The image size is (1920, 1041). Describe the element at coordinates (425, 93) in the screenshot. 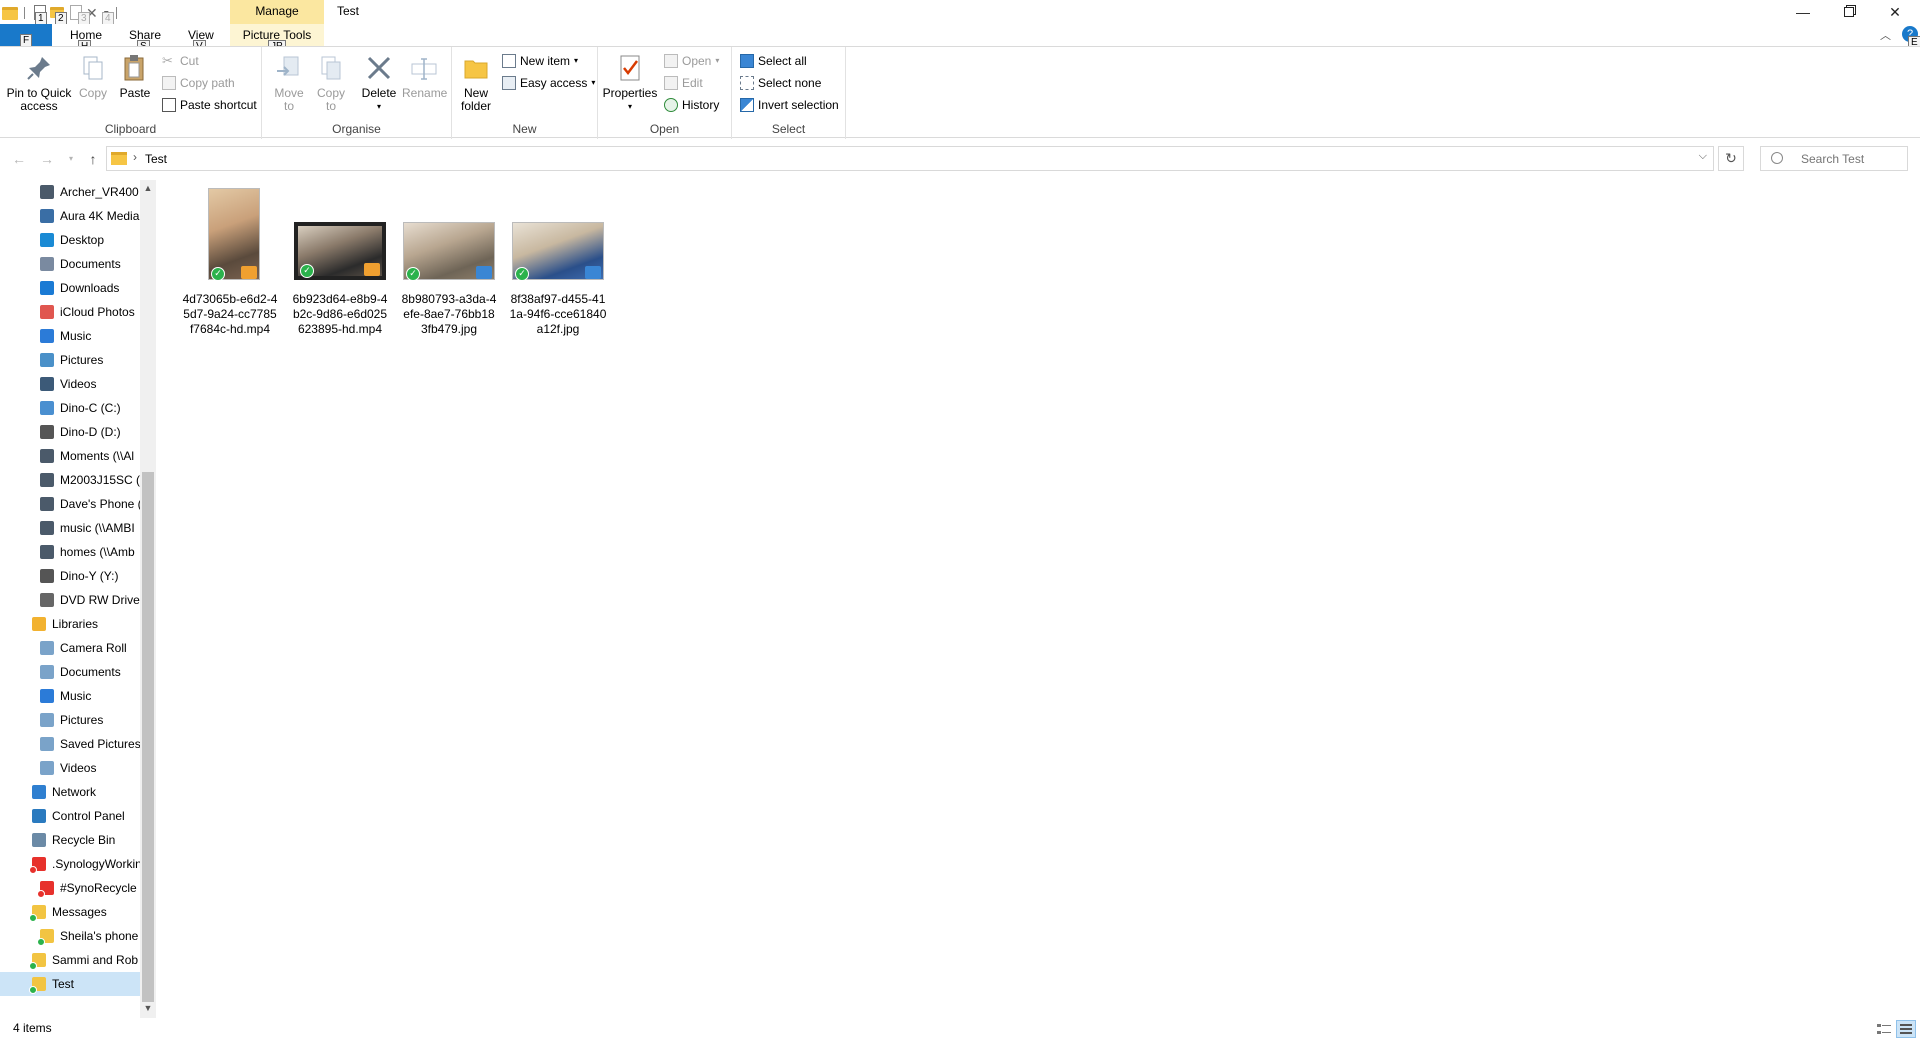

I see `rename-label: Rename` at that location.